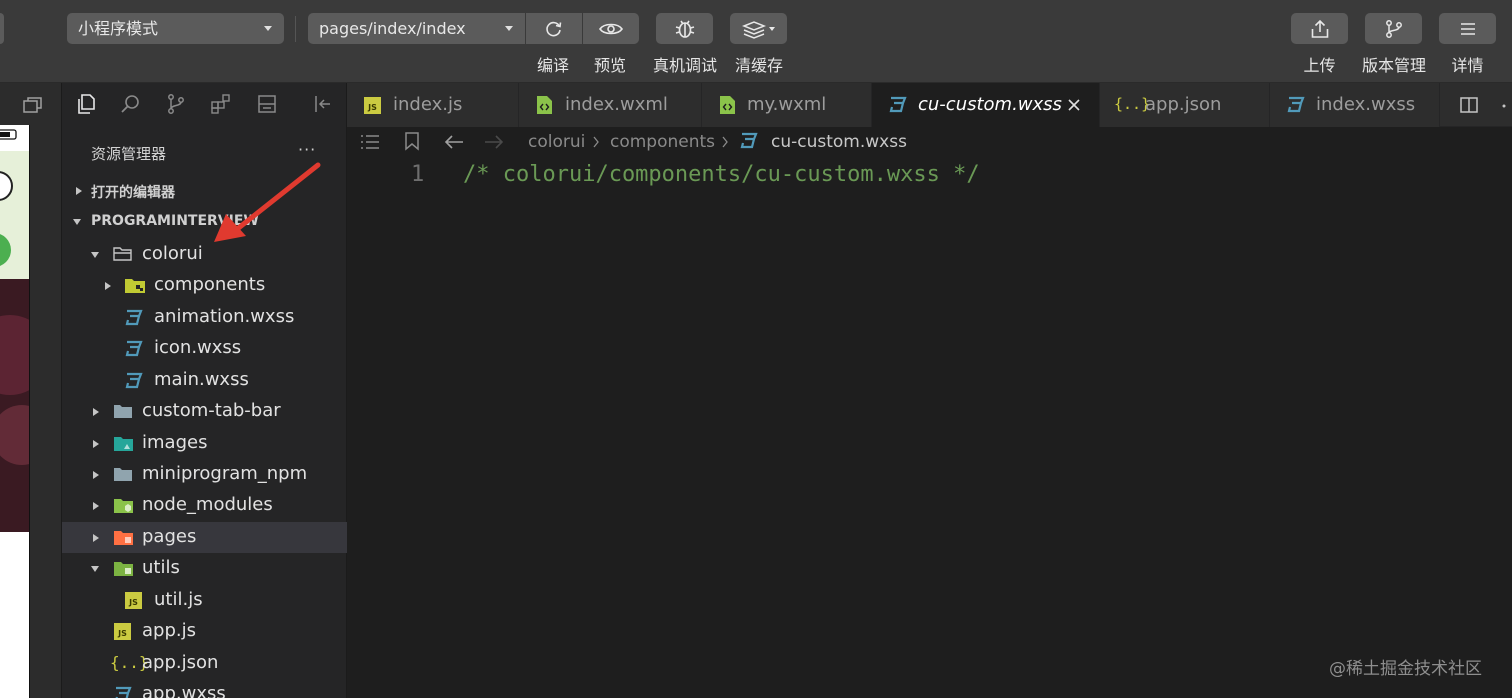 The image size is (1512, 698). Describe the element at coordinates (412, 141) in the screenshot. I see `bookmark-icon` at that location.